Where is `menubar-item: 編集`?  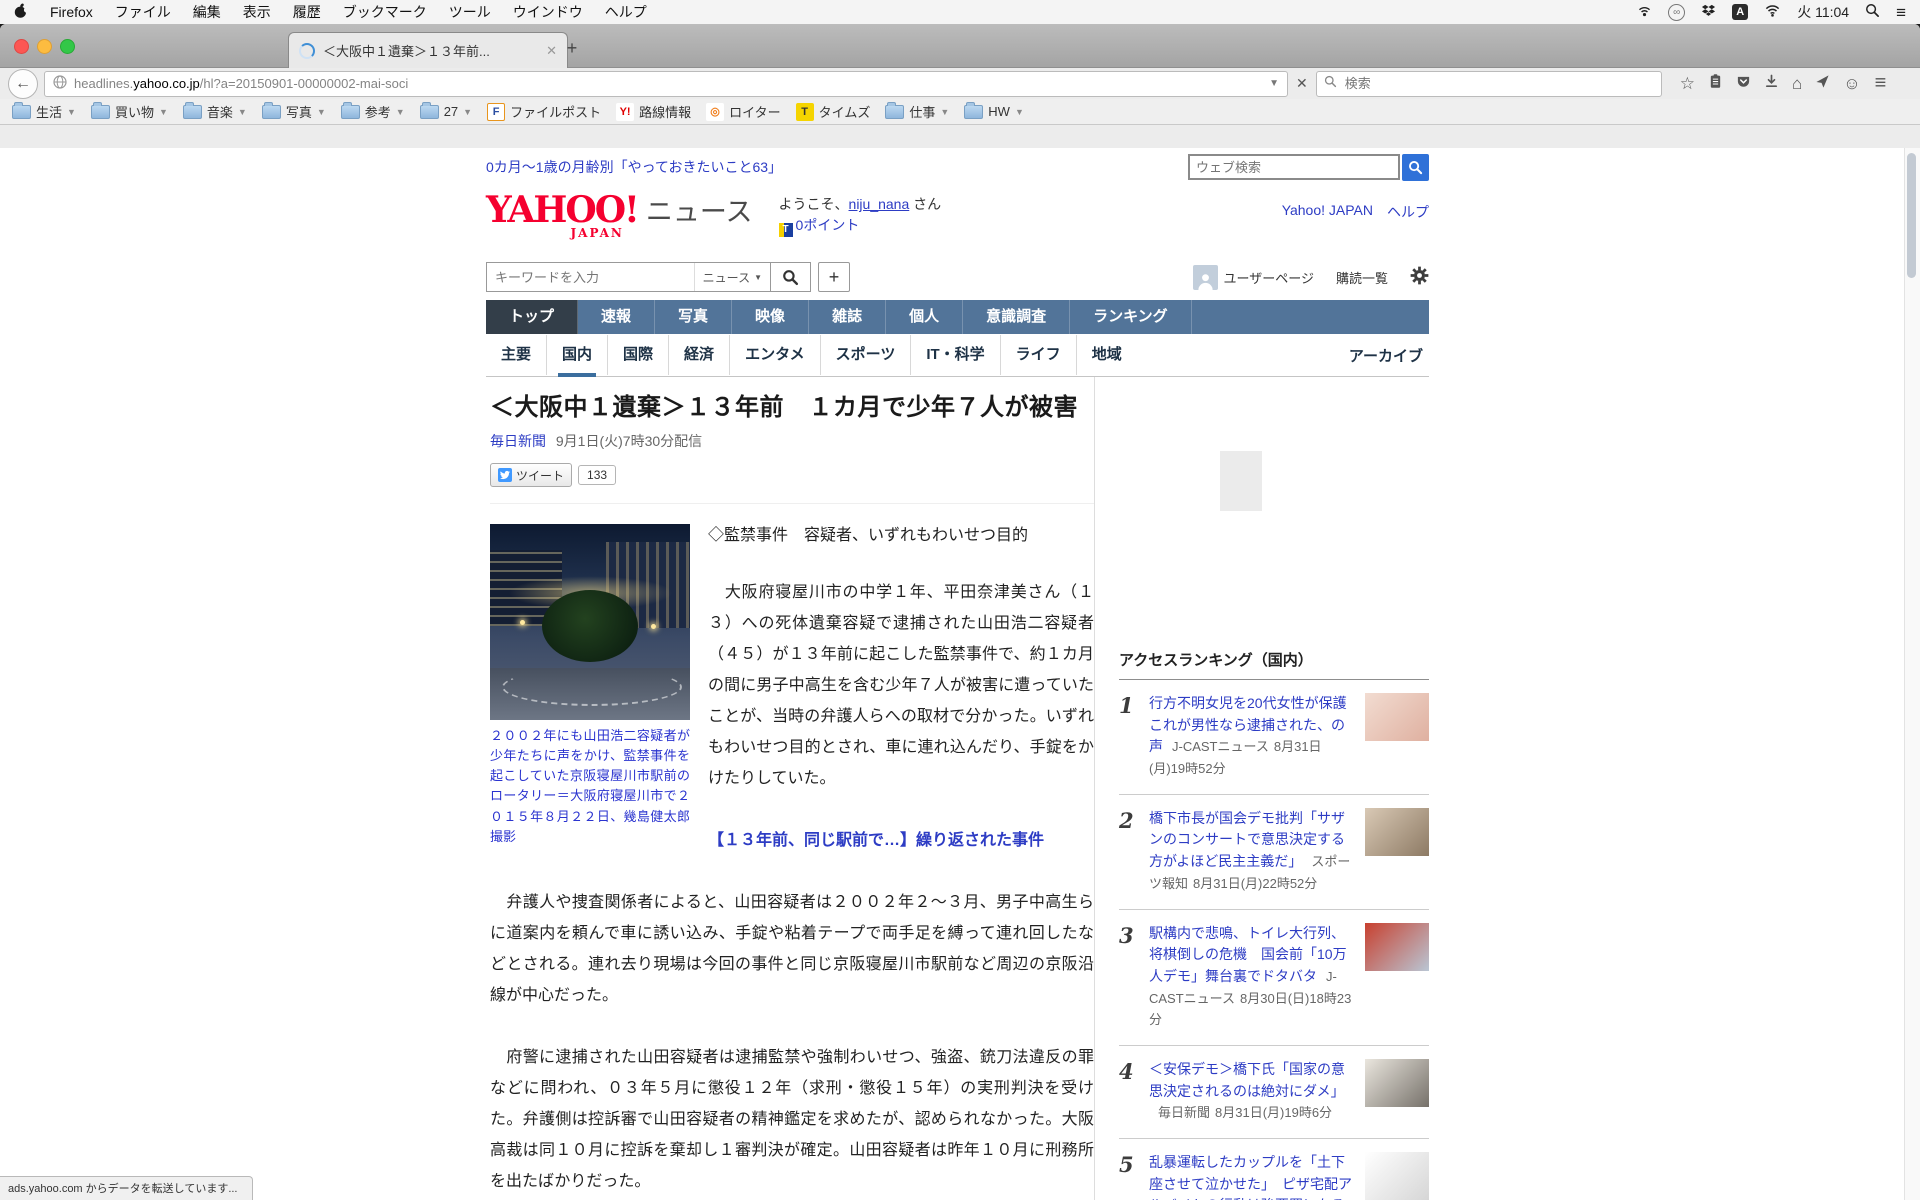
menubar-item: 編集 is located at coordinates (207, 12).